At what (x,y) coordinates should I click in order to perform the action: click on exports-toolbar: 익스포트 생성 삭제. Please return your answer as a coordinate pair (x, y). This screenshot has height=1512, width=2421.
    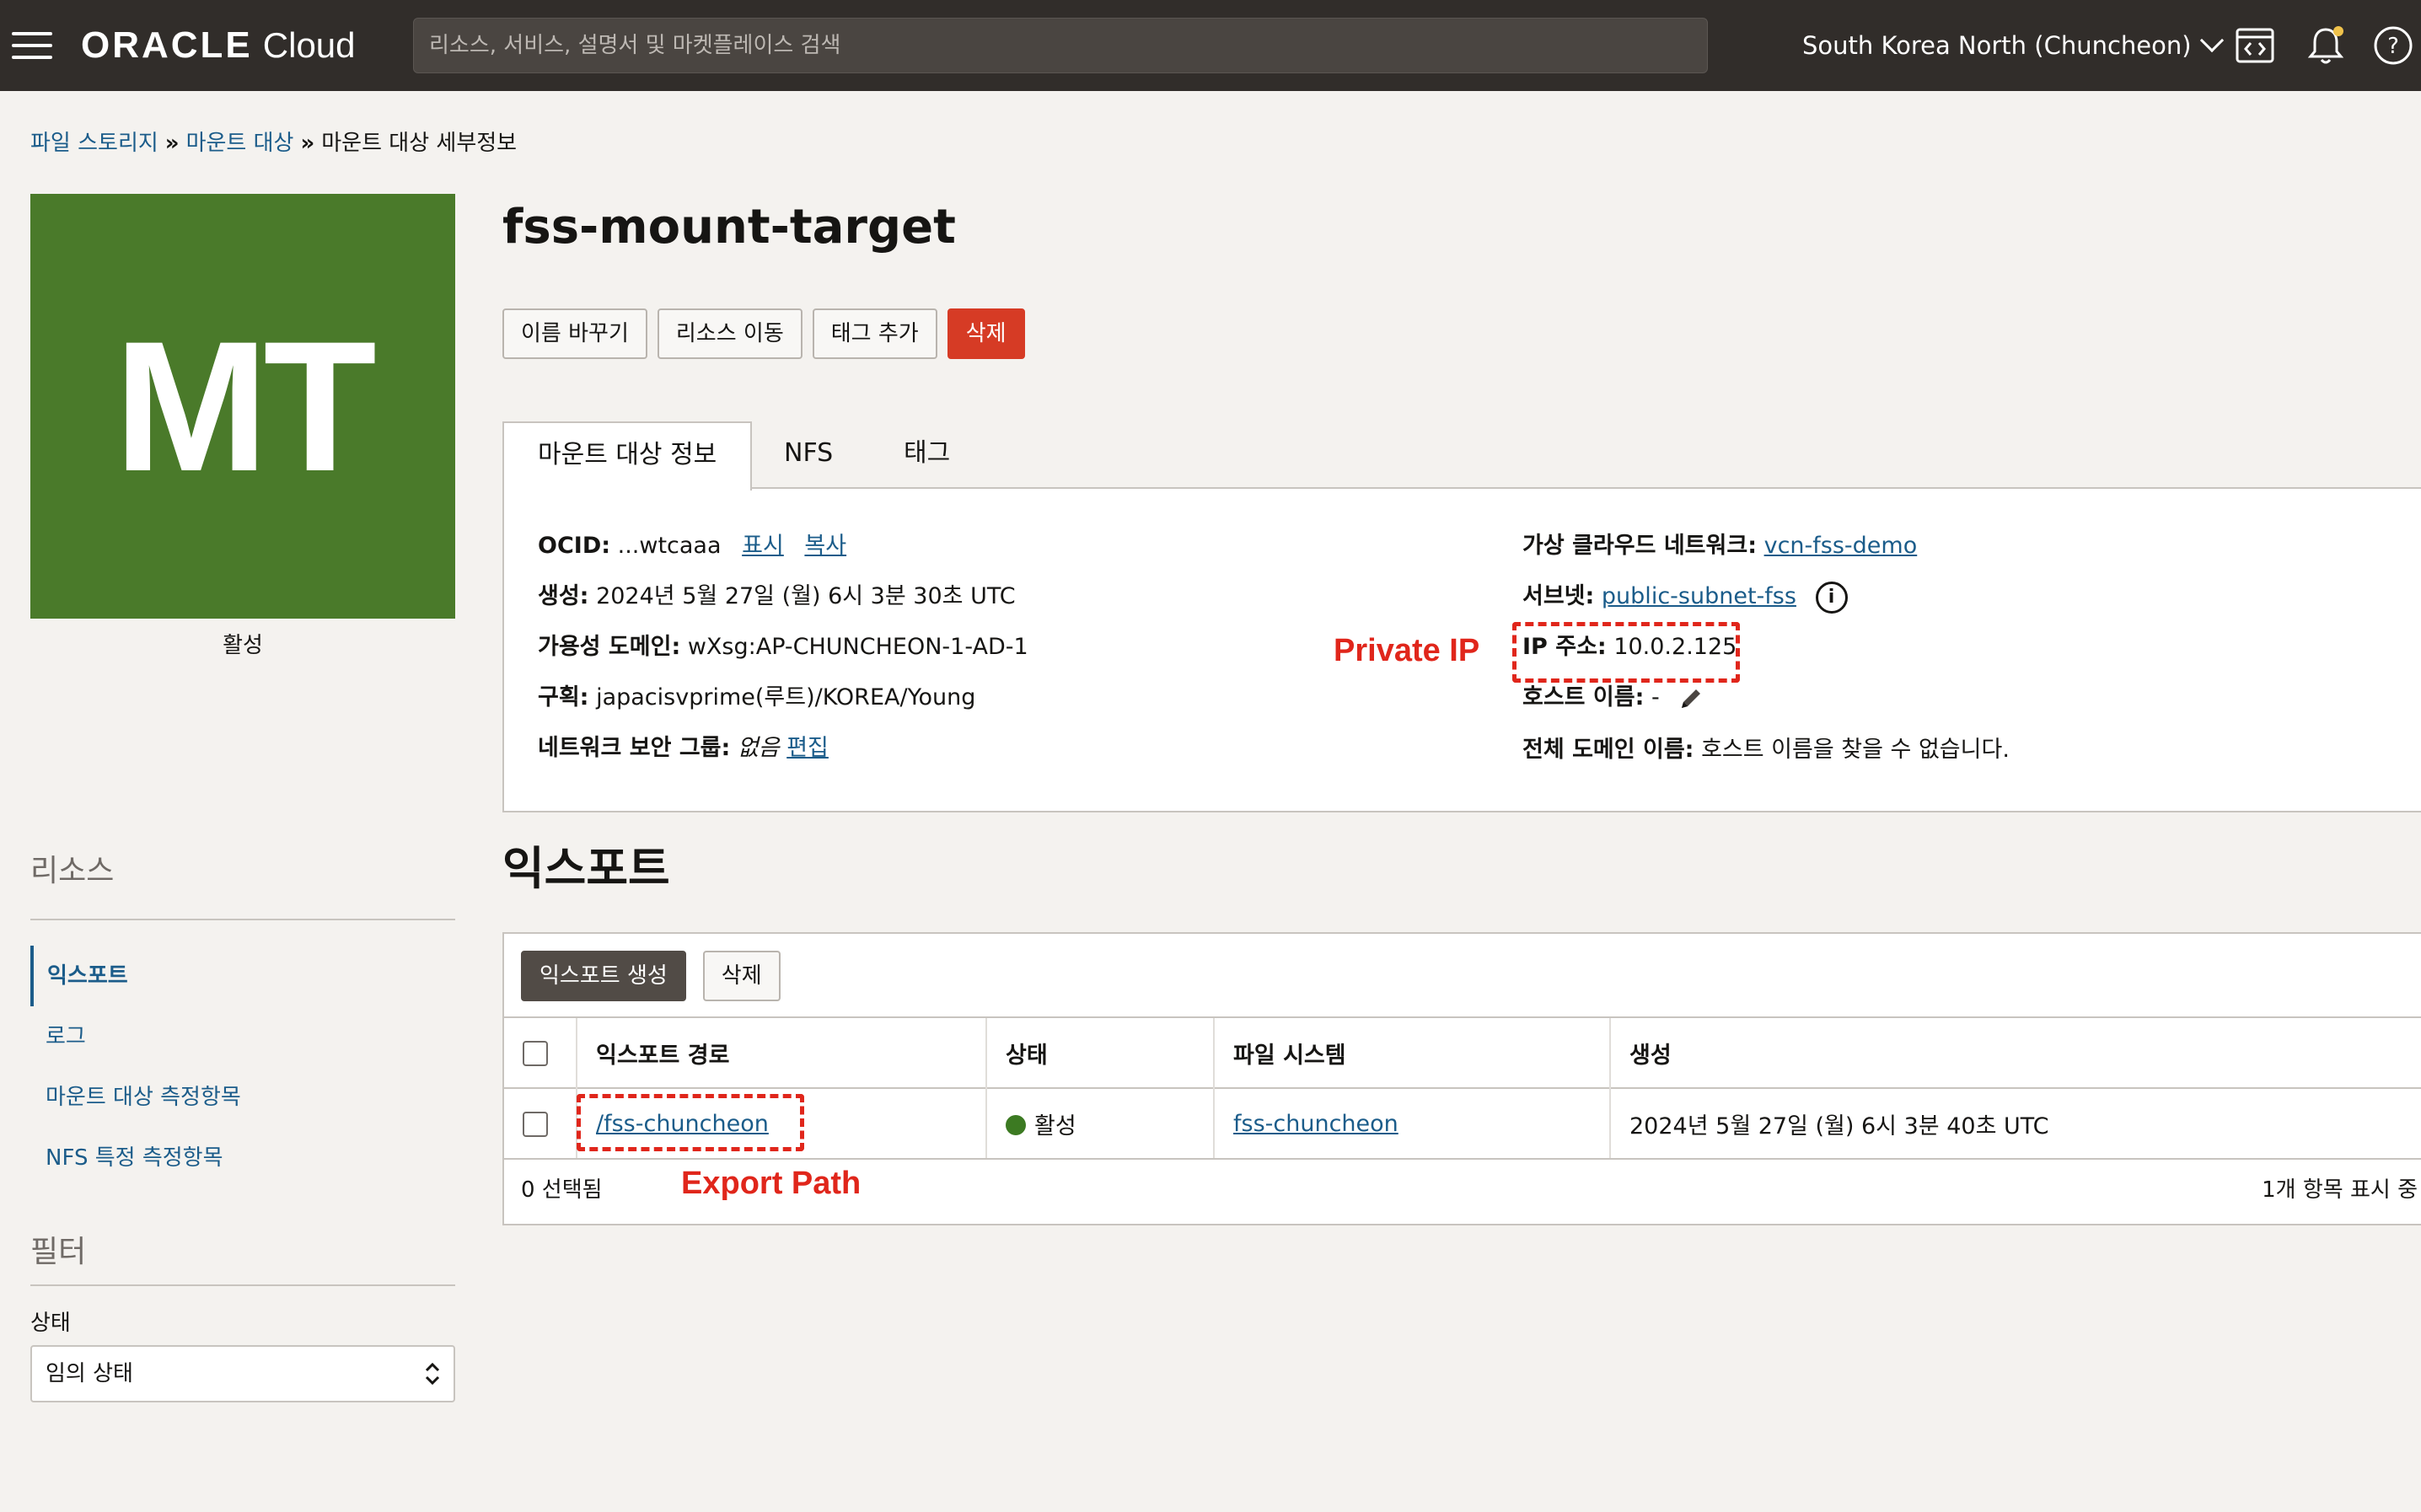
    Looking at the image, I should click on (651, 976).